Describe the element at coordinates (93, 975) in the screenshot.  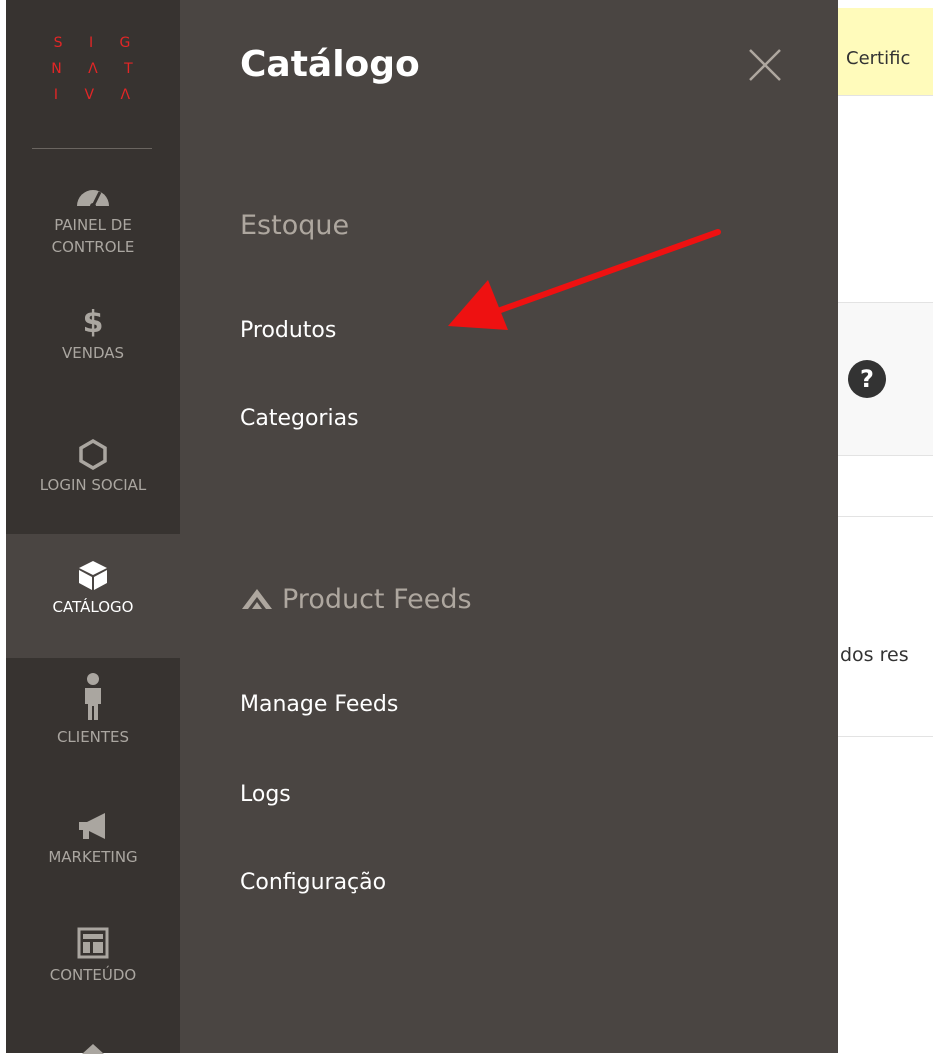
I see `nav-label: CONTEÚDO` at that location.